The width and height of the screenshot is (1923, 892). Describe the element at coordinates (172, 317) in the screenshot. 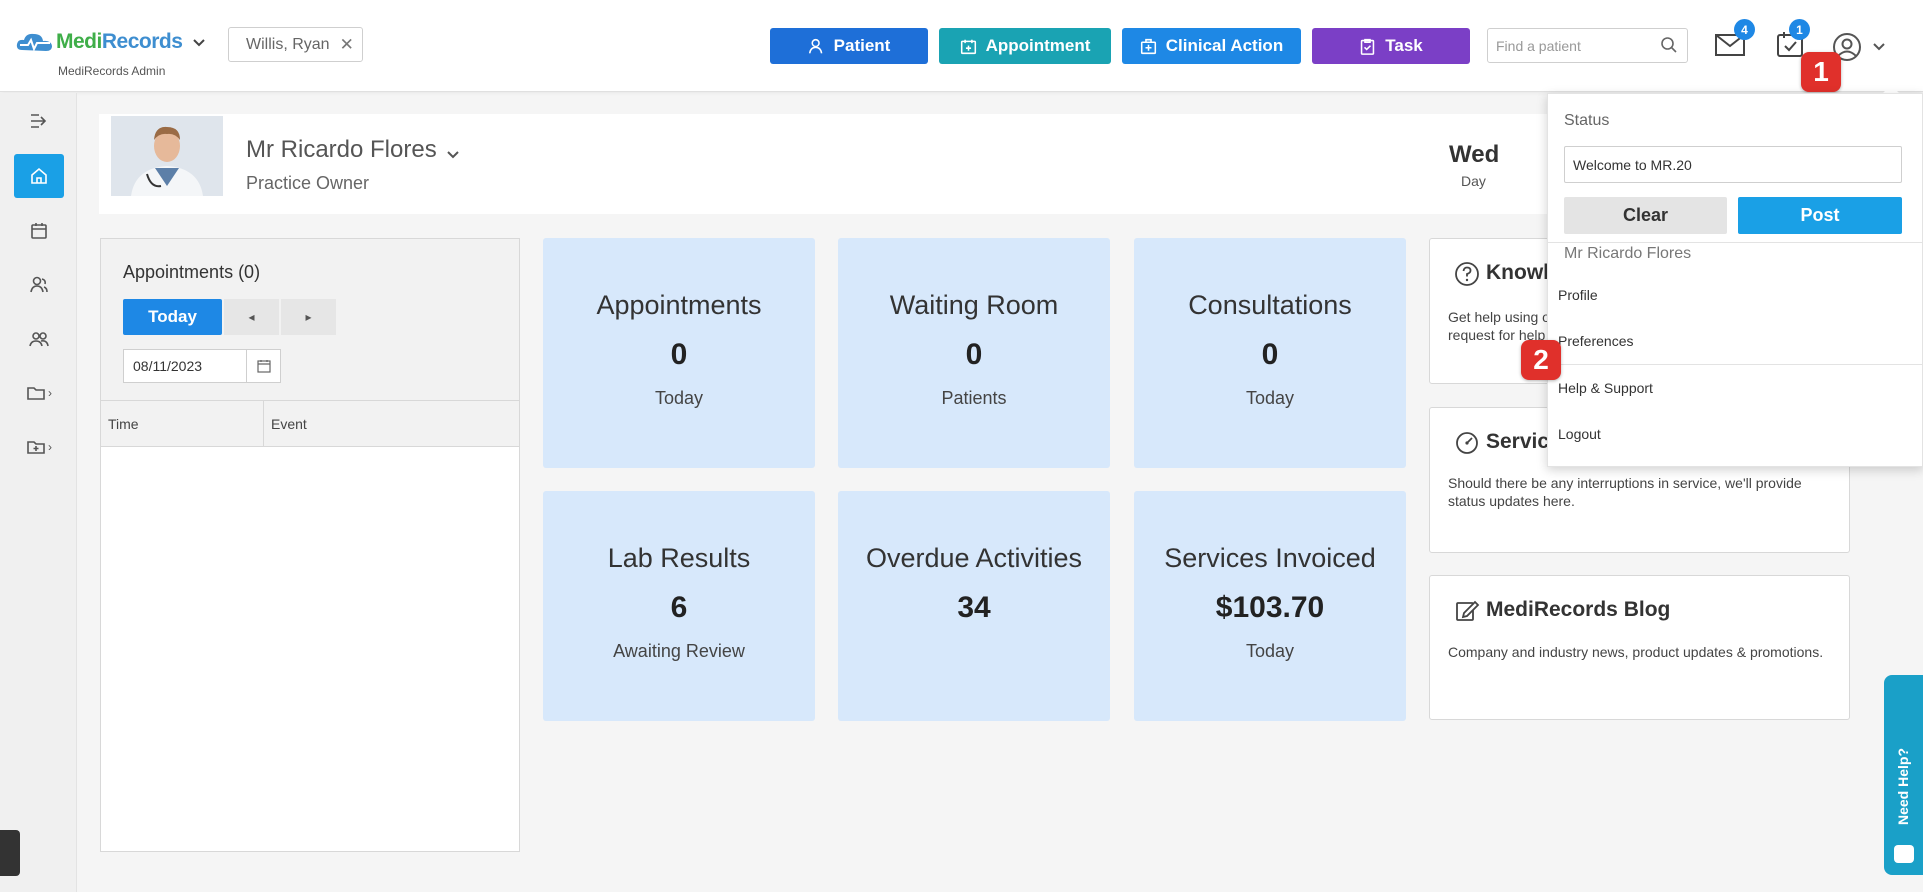

I see `today-button: Today` at that location.